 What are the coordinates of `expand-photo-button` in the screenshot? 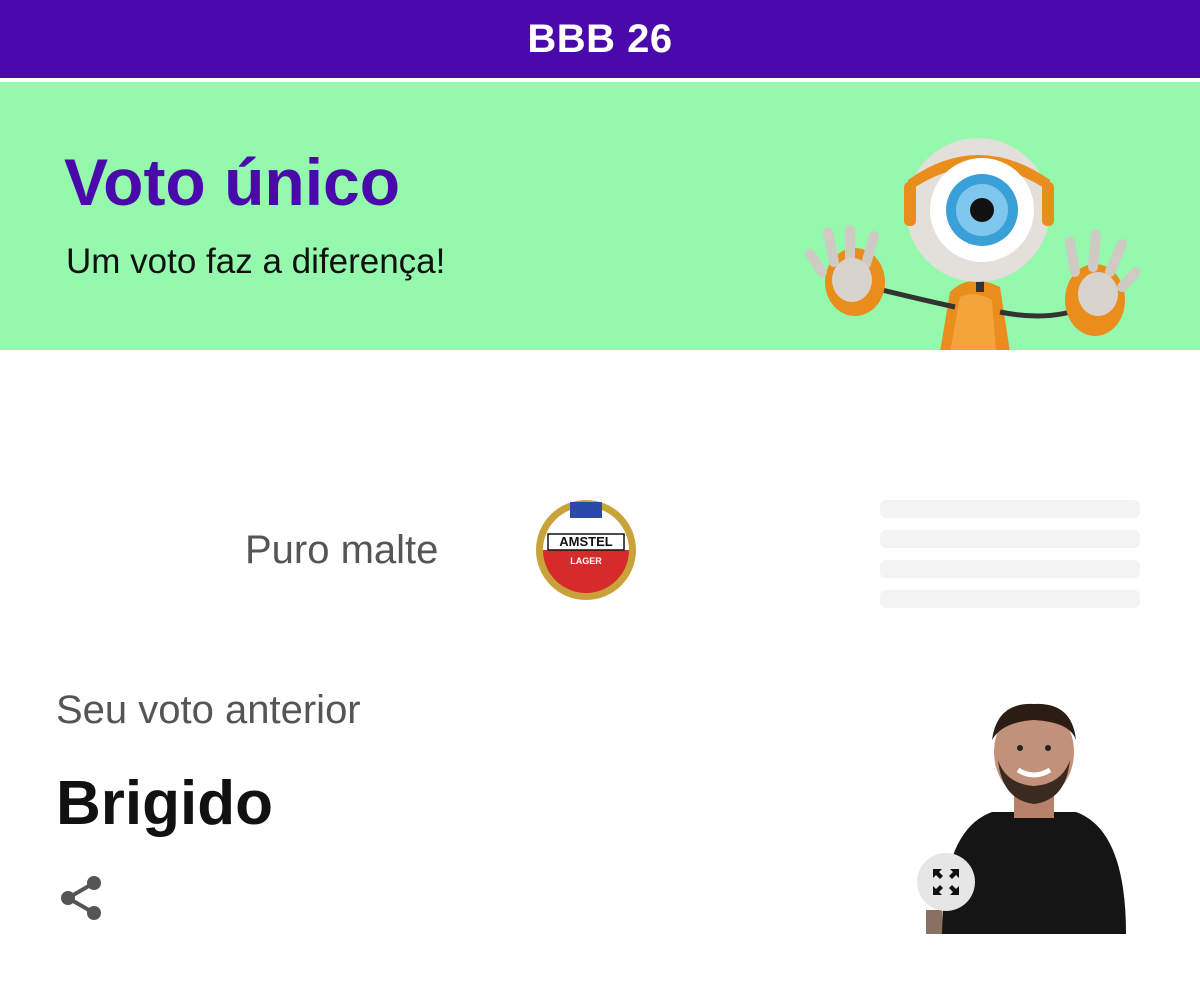 It's located at (946, 882).